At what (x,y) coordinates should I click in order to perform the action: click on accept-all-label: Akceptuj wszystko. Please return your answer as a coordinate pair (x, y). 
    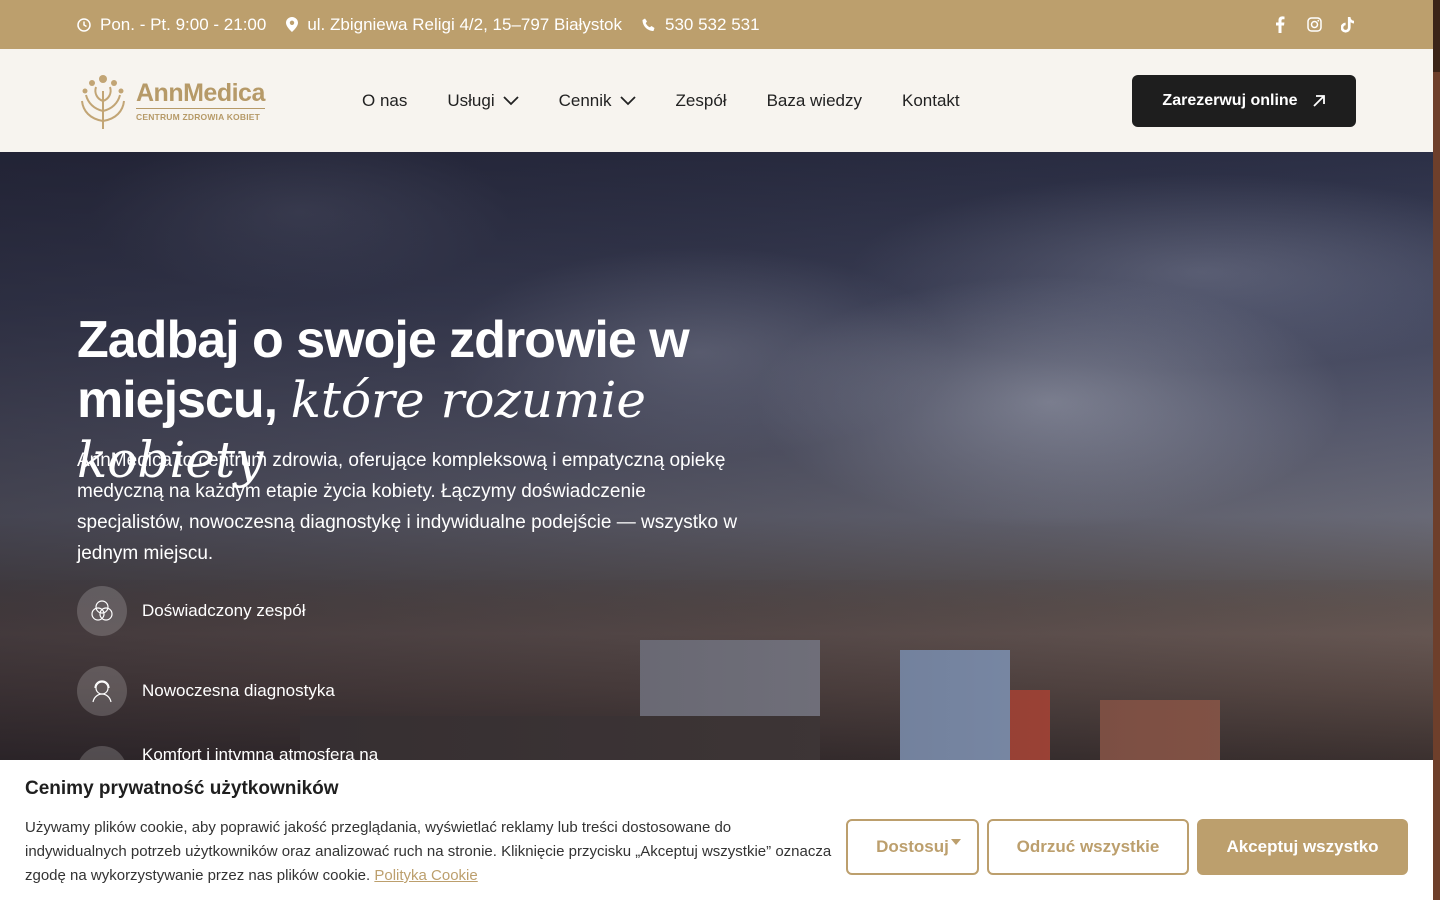
    Looking at the image, I should click on (1302, 846).